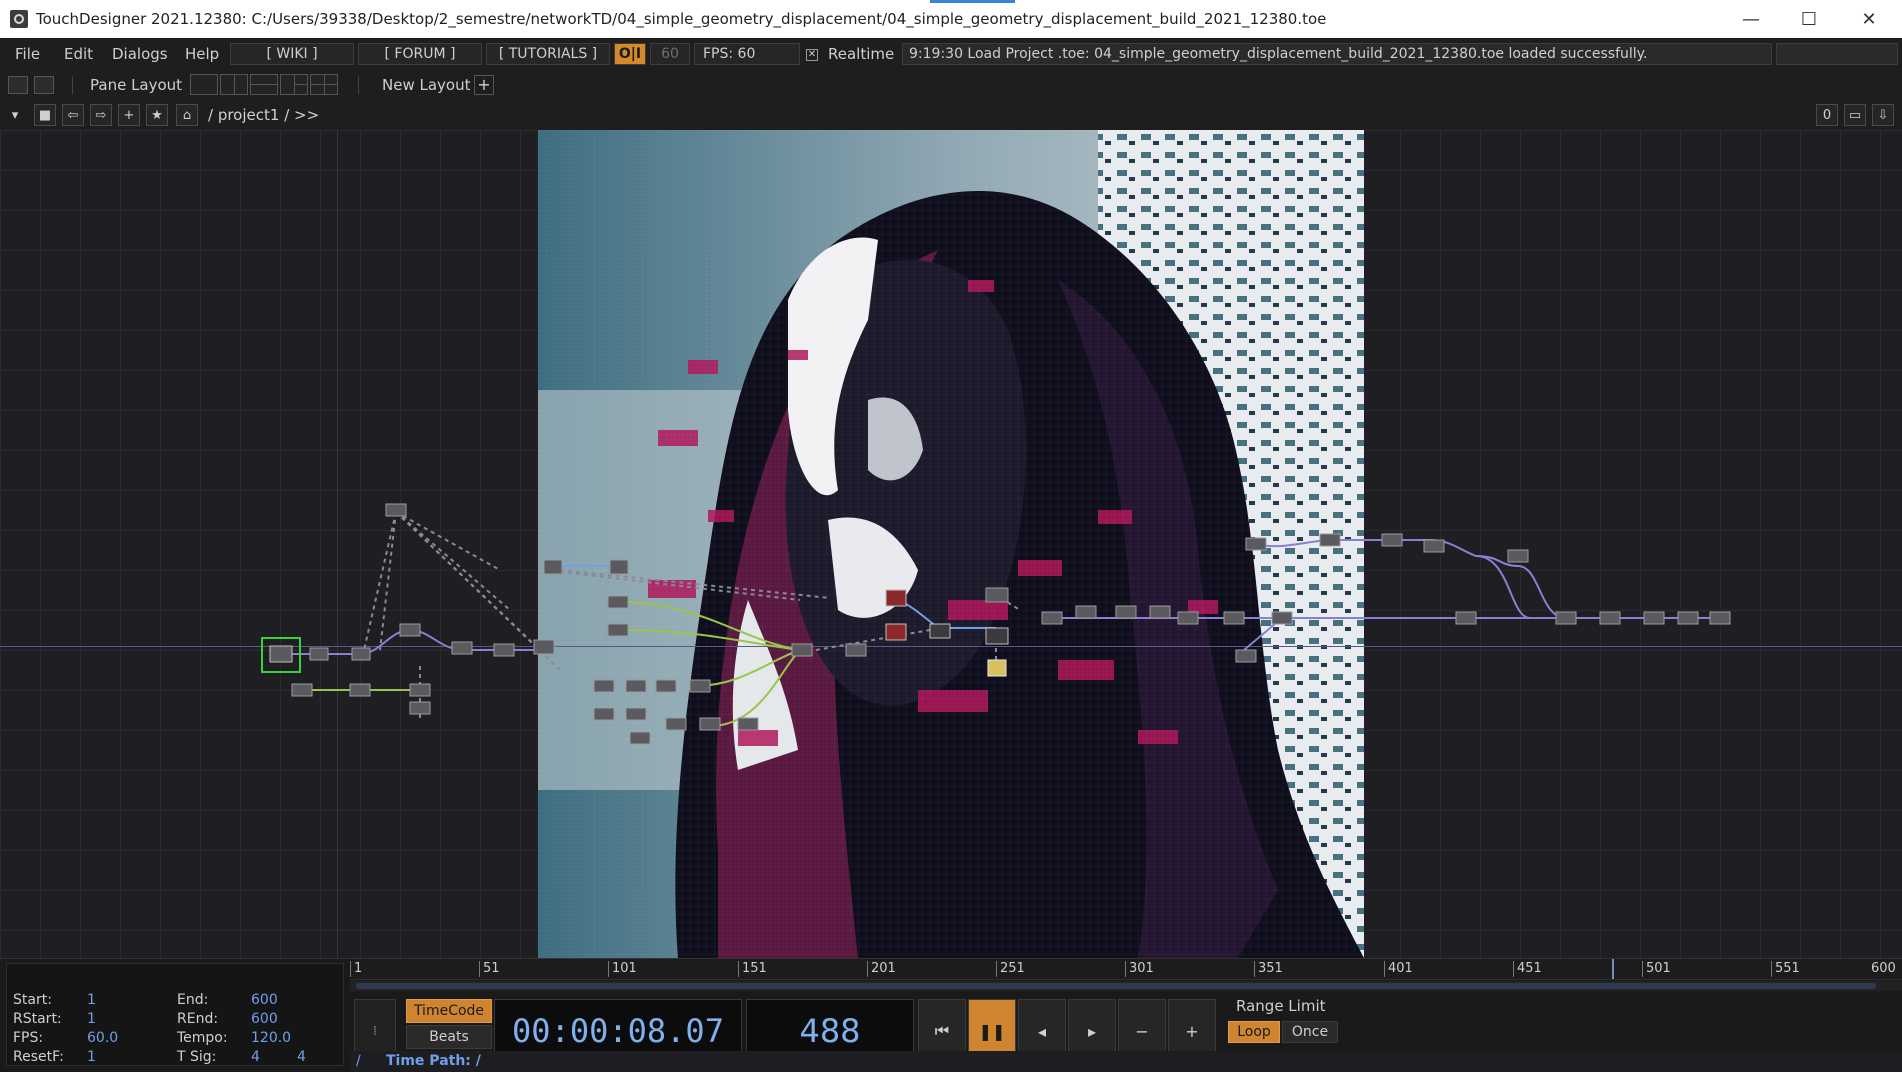 The image size is (1902, 1072). Describe the element at coordinates (1869, 19) in the screenshot. I see `close-button: ✕` at that location.